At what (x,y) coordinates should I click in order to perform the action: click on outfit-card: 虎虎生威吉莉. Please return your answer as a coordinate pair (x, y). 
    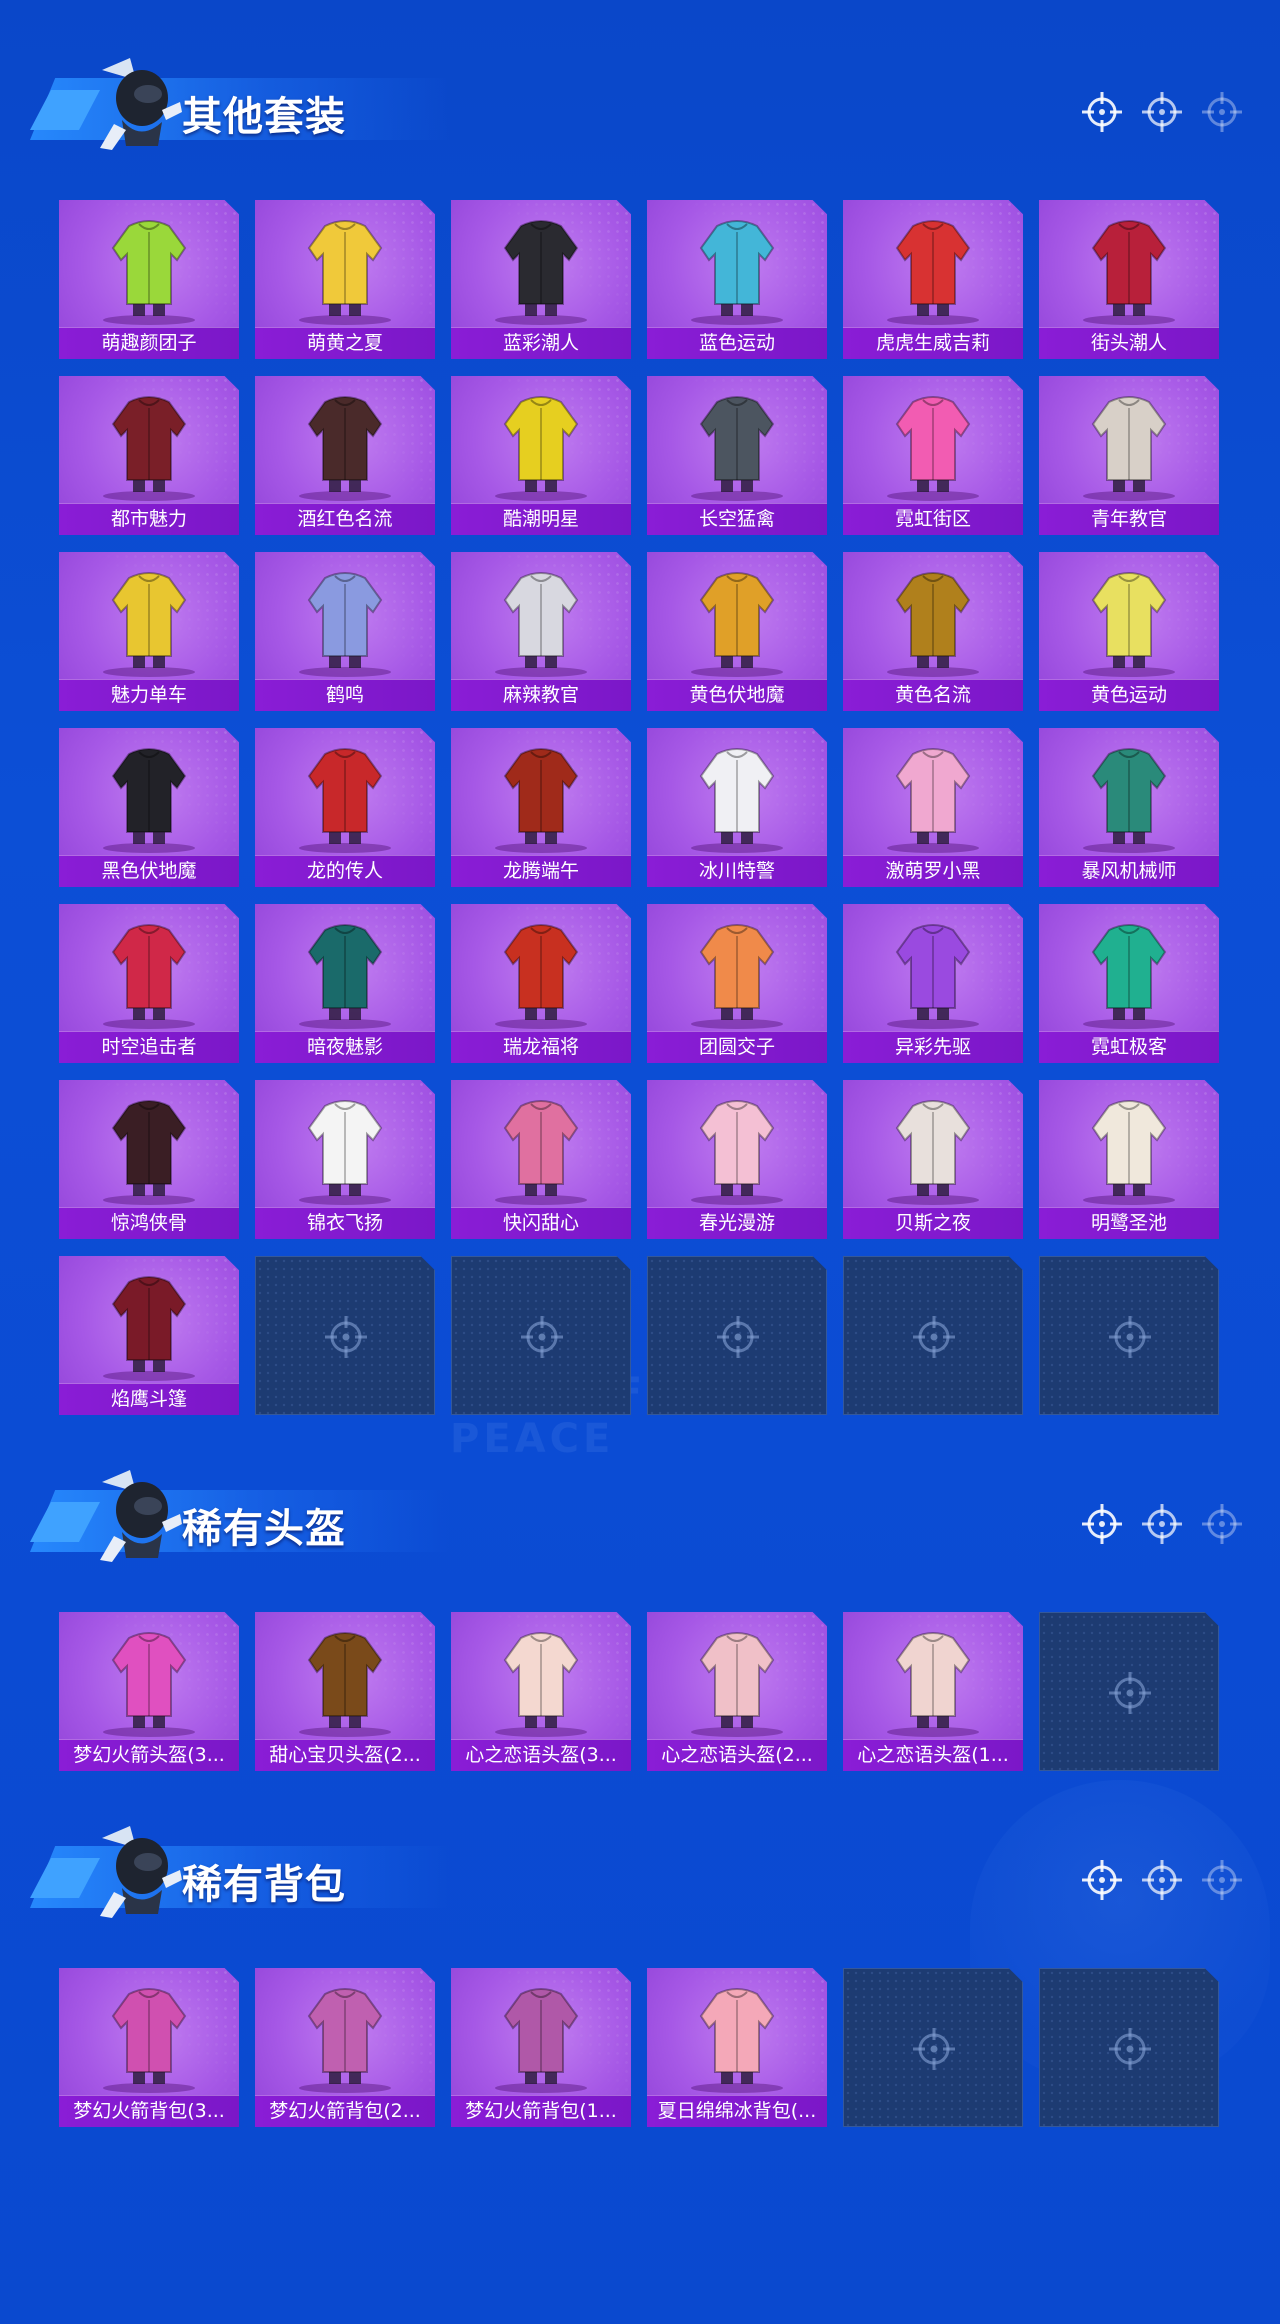
    Looking at the image, I should click on (933, 279).